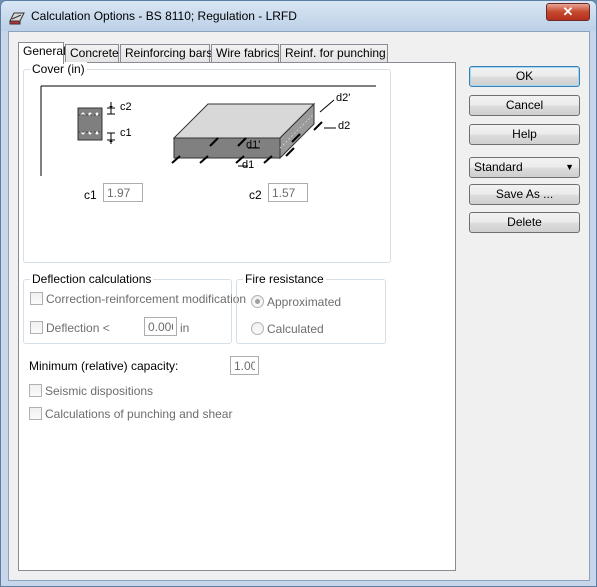 The height and width of the screenshot is (587, 597). Describe the element at coordinates (245, 53) in the screenshot. I see `tab-wire-fabrics: Wire fabrics` at that location.